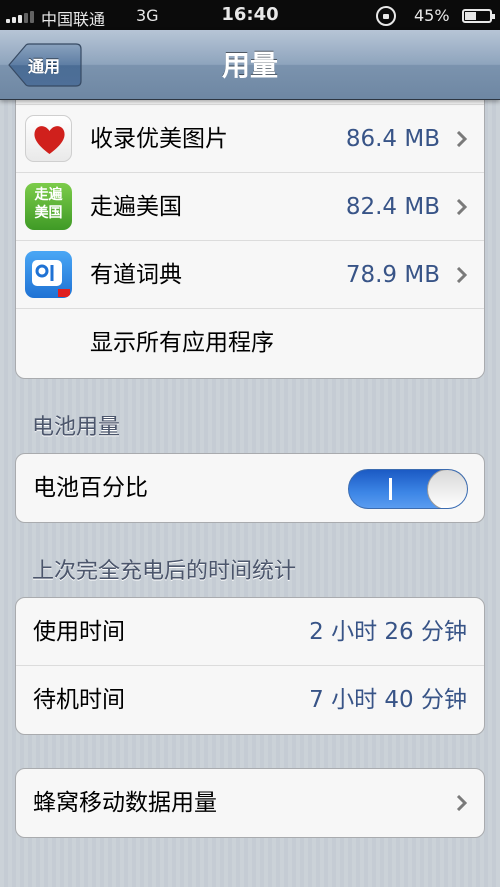  Describe the element at coordinates (388, 632) in the screenshot. I see `usage-time-value: 2 小时 26 分钟` at that location.